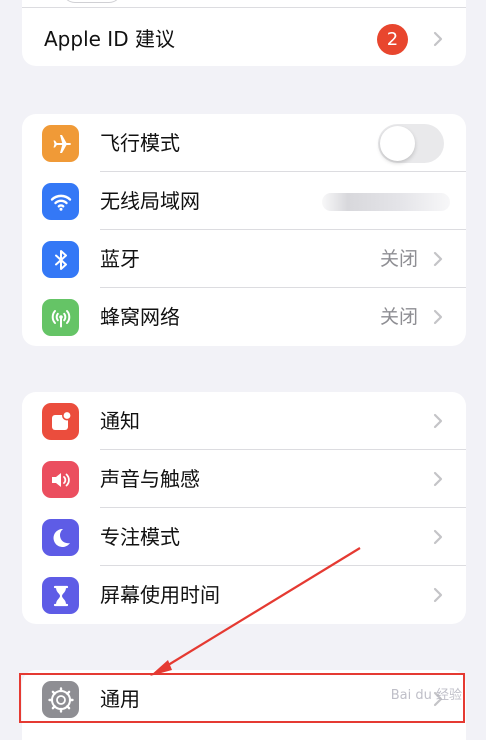 This screenshot has width=486, height=740. Describe the element at coordinates (244, 259) in the screenshot. I see `bluetooth-row: 蓝牙 关闭` at that location.